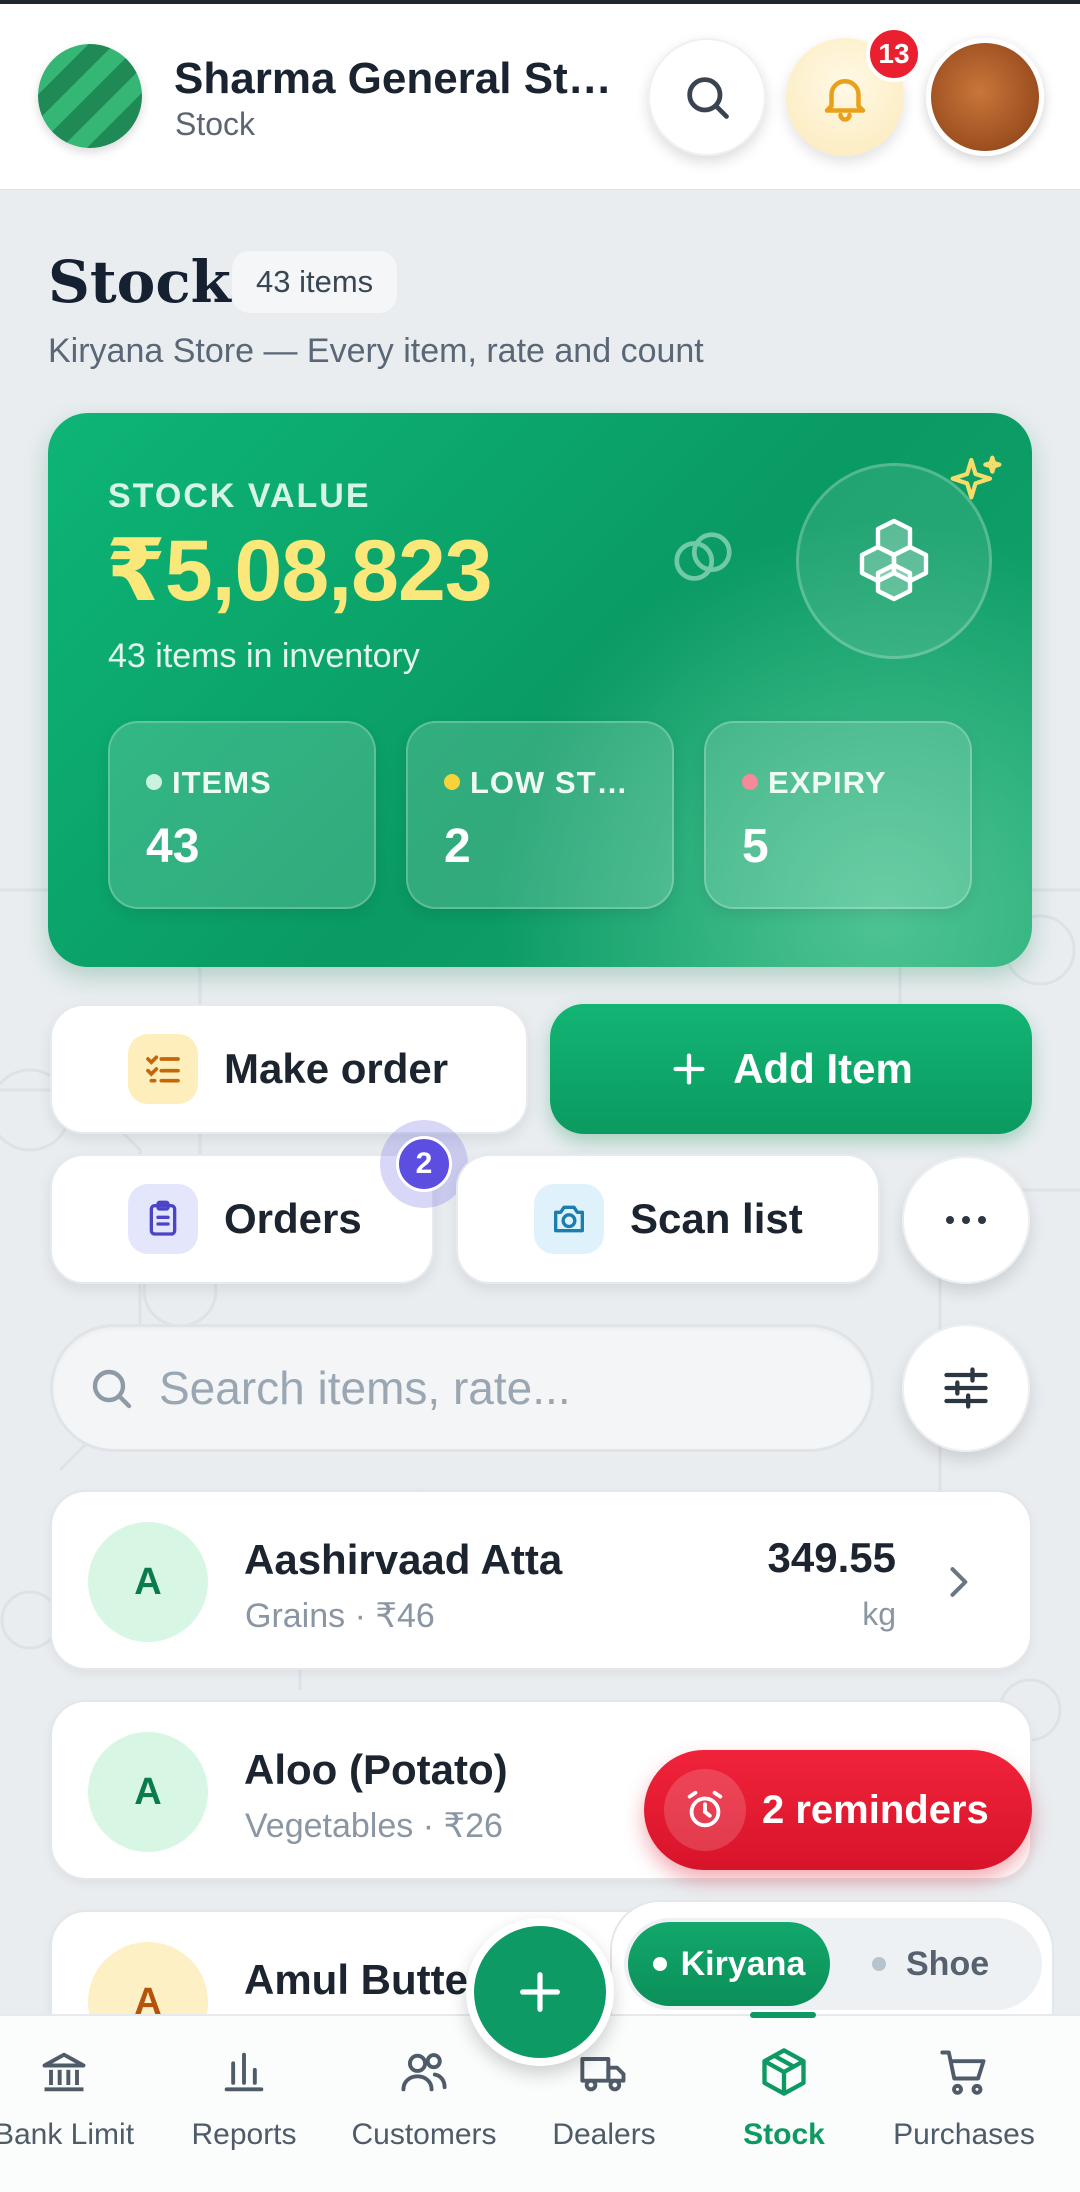  Describe the element at coordinates (139, 282) in the screenshot. I see `page-title: Stock` at that location.